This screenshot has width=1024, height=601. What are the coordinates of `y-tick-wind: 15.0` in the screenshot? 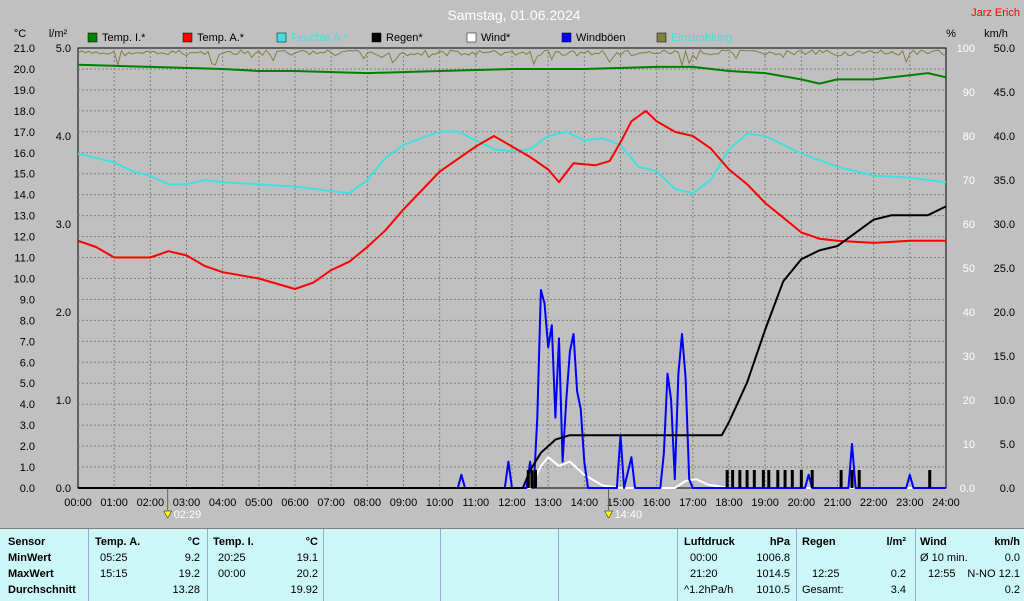 It's located at (1004, 357).